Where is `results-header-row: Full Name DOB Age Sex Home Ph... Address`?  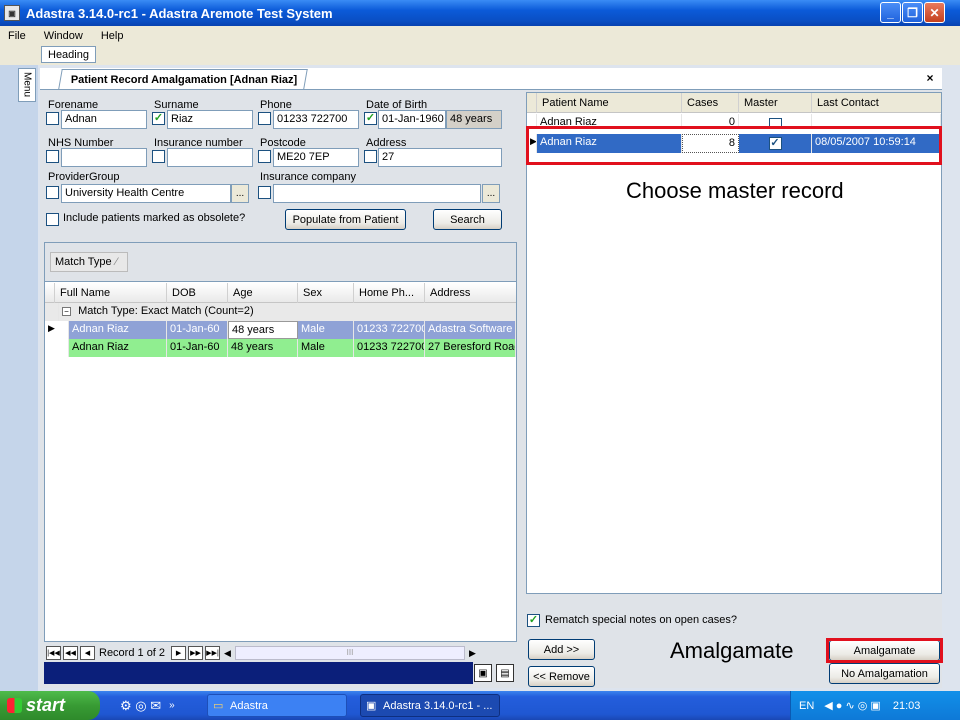 results-header-row: Full Name DOB Age Sex Home Ph... Address is located at coordinates (280, 293).